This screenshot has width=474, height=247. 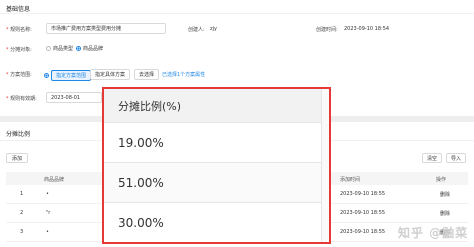 I want to click on rule-name-label-text: 规则名称, so click(x=20, y=30).